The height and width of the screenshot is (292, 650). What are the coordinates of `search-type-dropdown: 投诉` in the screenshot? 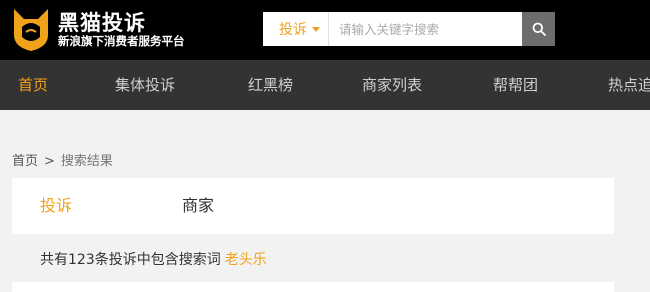 It's located at (296, 29).